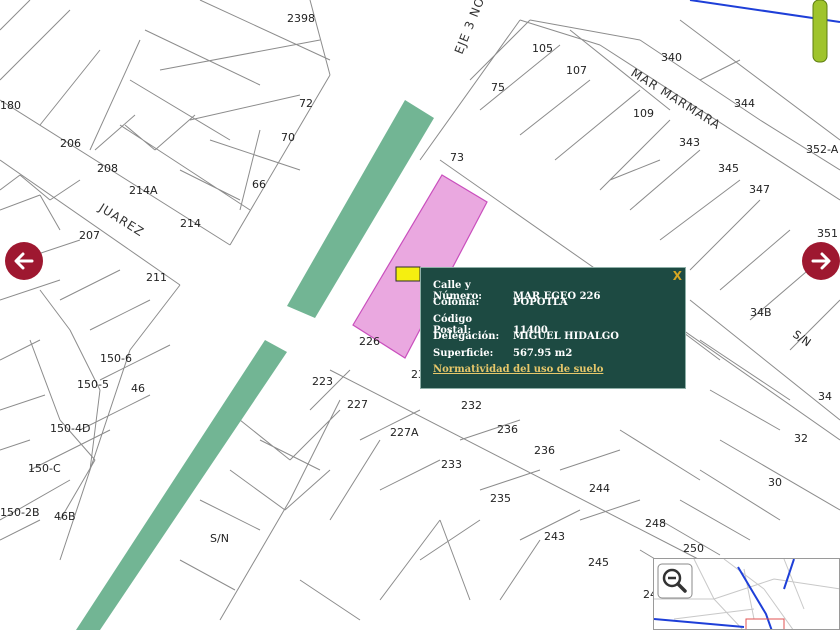 This screenshot has height=630, width=840. I want to click on magnifier-minus-icon, so click(675, 581).